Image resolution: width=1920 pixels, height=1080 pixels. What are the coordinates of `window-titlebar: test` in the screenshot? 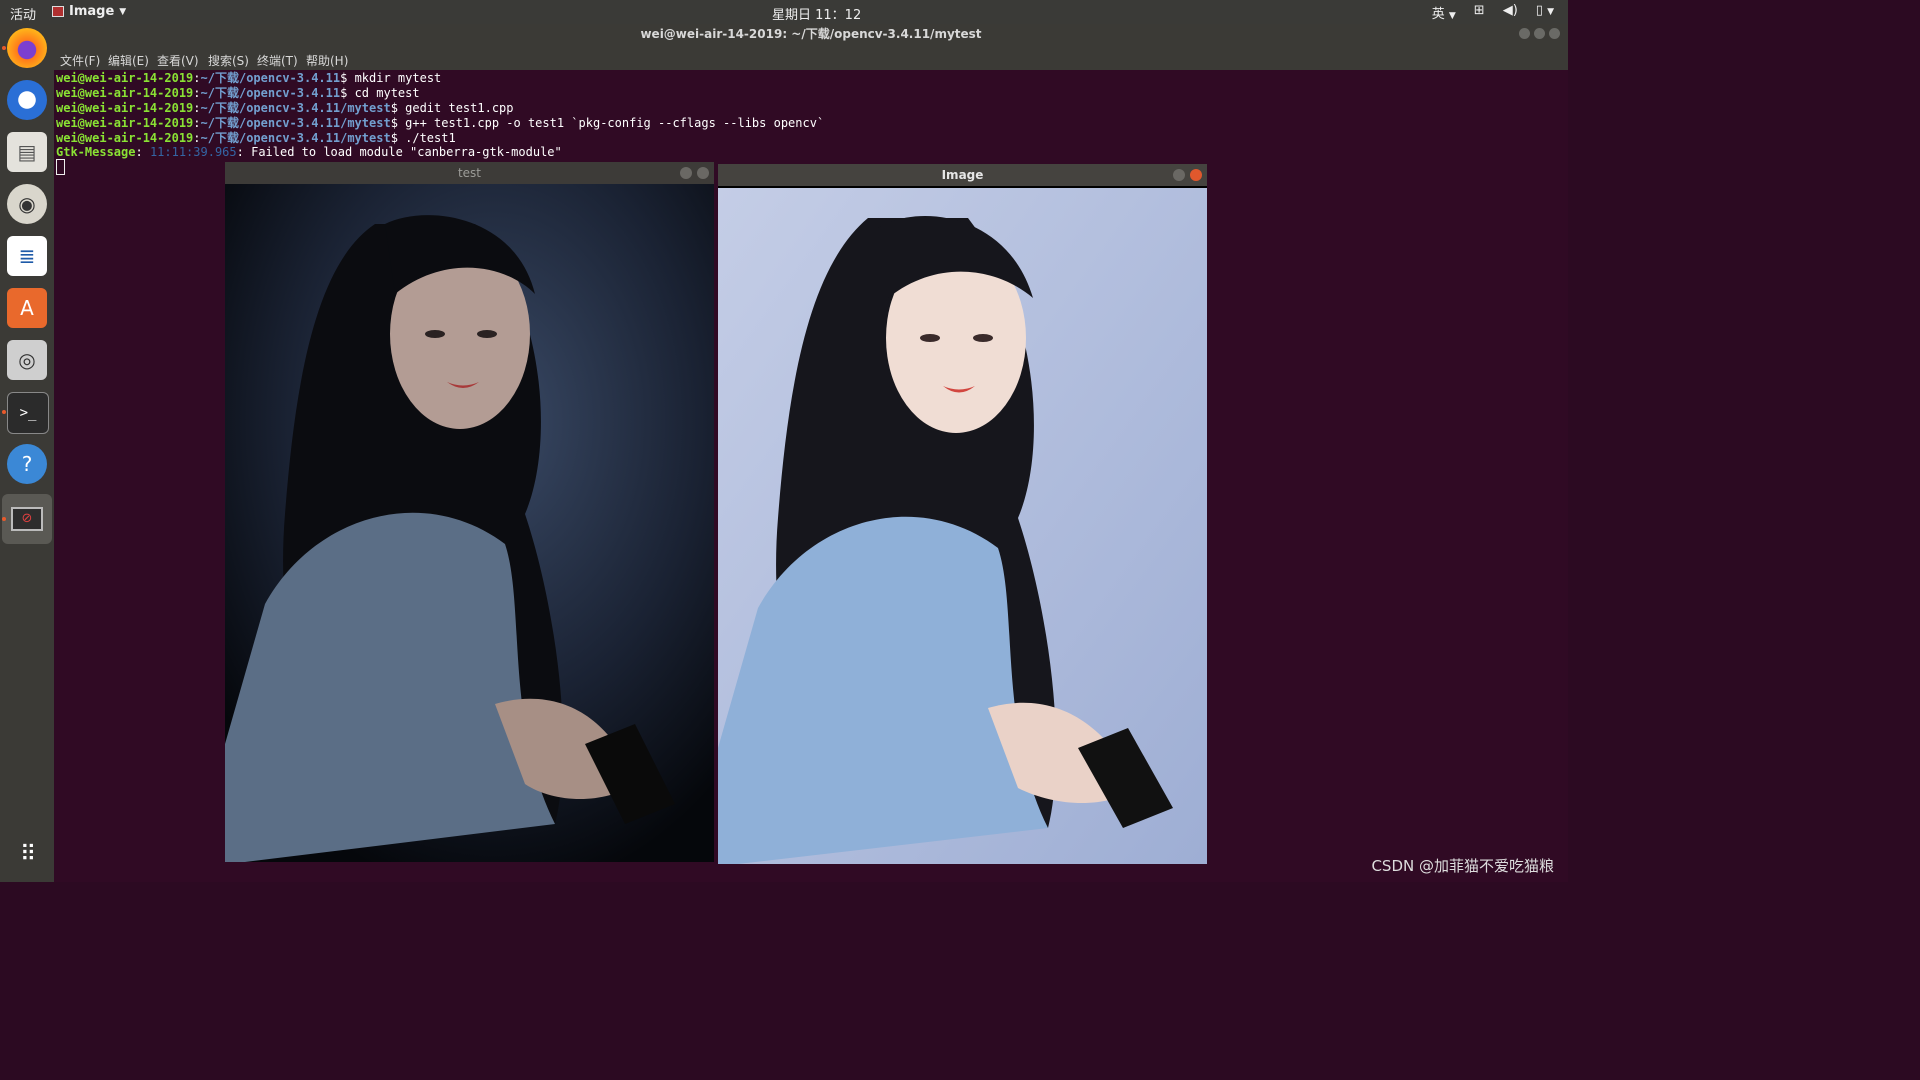 It's located at (469, 173).